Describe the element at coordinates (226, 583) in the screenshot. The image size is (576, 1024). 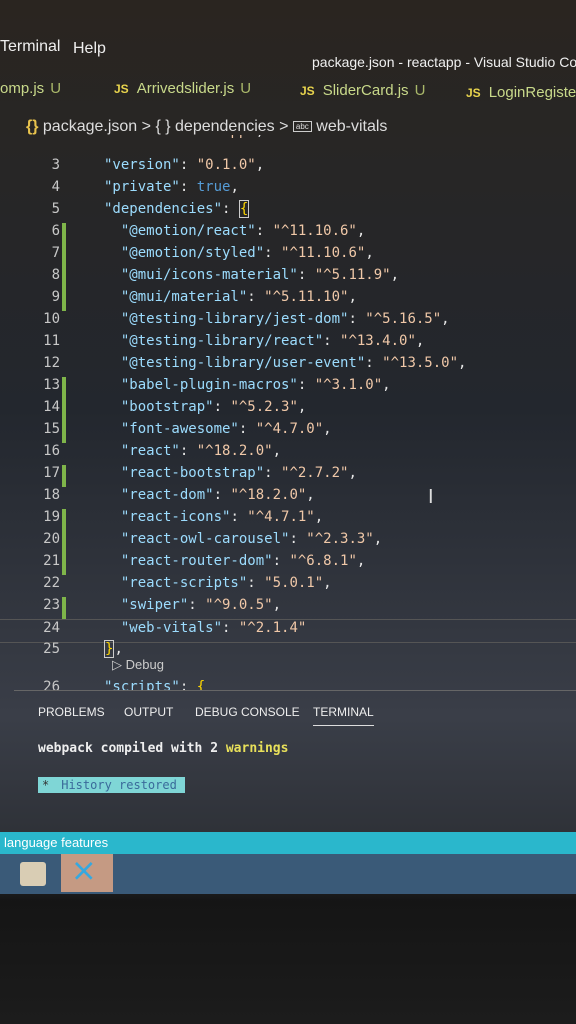
I see `code-text: "react-scripts": "5.0.1",` at that location.